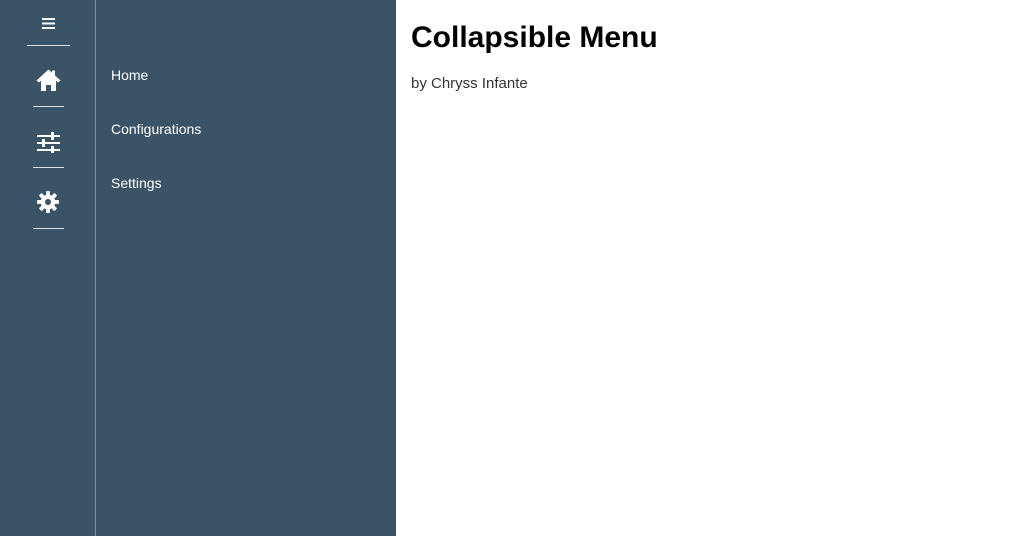 The height and width of the screenshot is (536, 1024). I want to click on configurations-icon-button, so click(48, 142).